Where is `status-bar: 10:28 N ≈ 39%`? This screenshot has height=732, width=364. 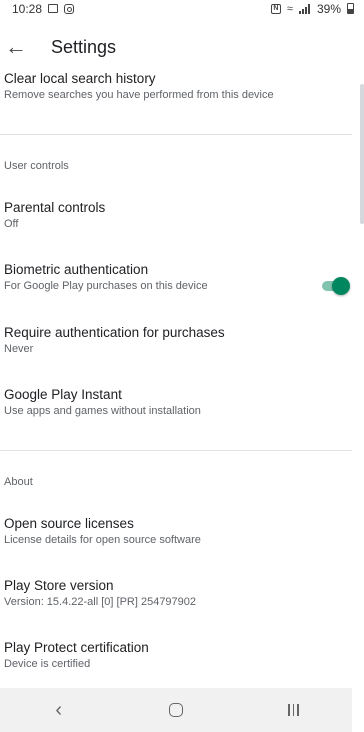 status-bar: 10:28 N ≈ 39% is located at coordinates (182, 8).